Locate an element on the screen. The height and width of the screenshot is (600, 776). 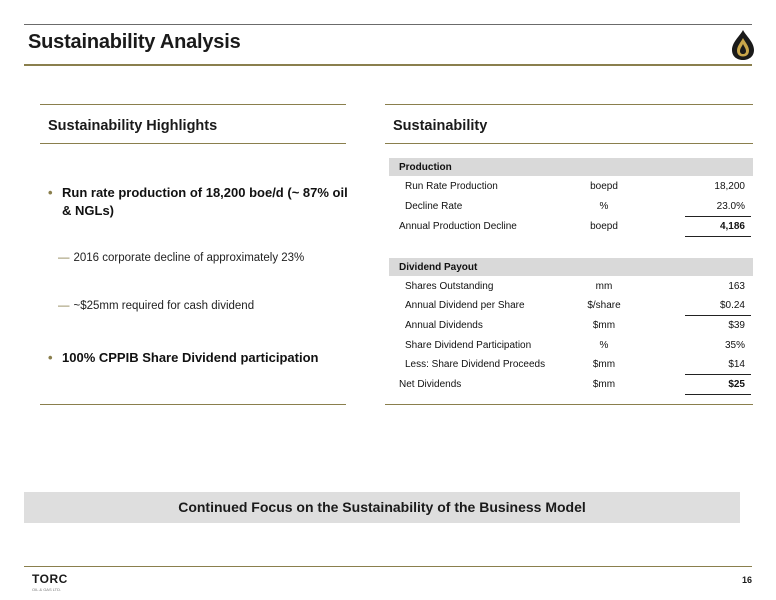
row-label: Shares Outstanding is located at coordinates (449, 286).